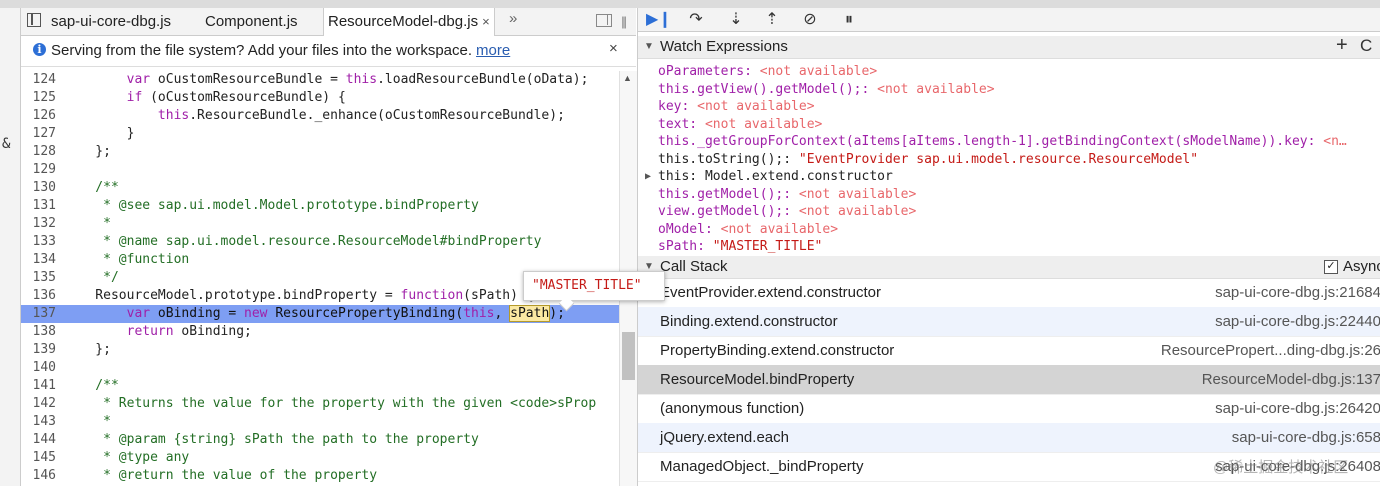 Image resolution: width=1380 pixels, height=488 pixels. What do you see at coordinates (740, 125) in the screenshot?
I see `watch-item: text: <not available>` at bounding box center [740, 125].